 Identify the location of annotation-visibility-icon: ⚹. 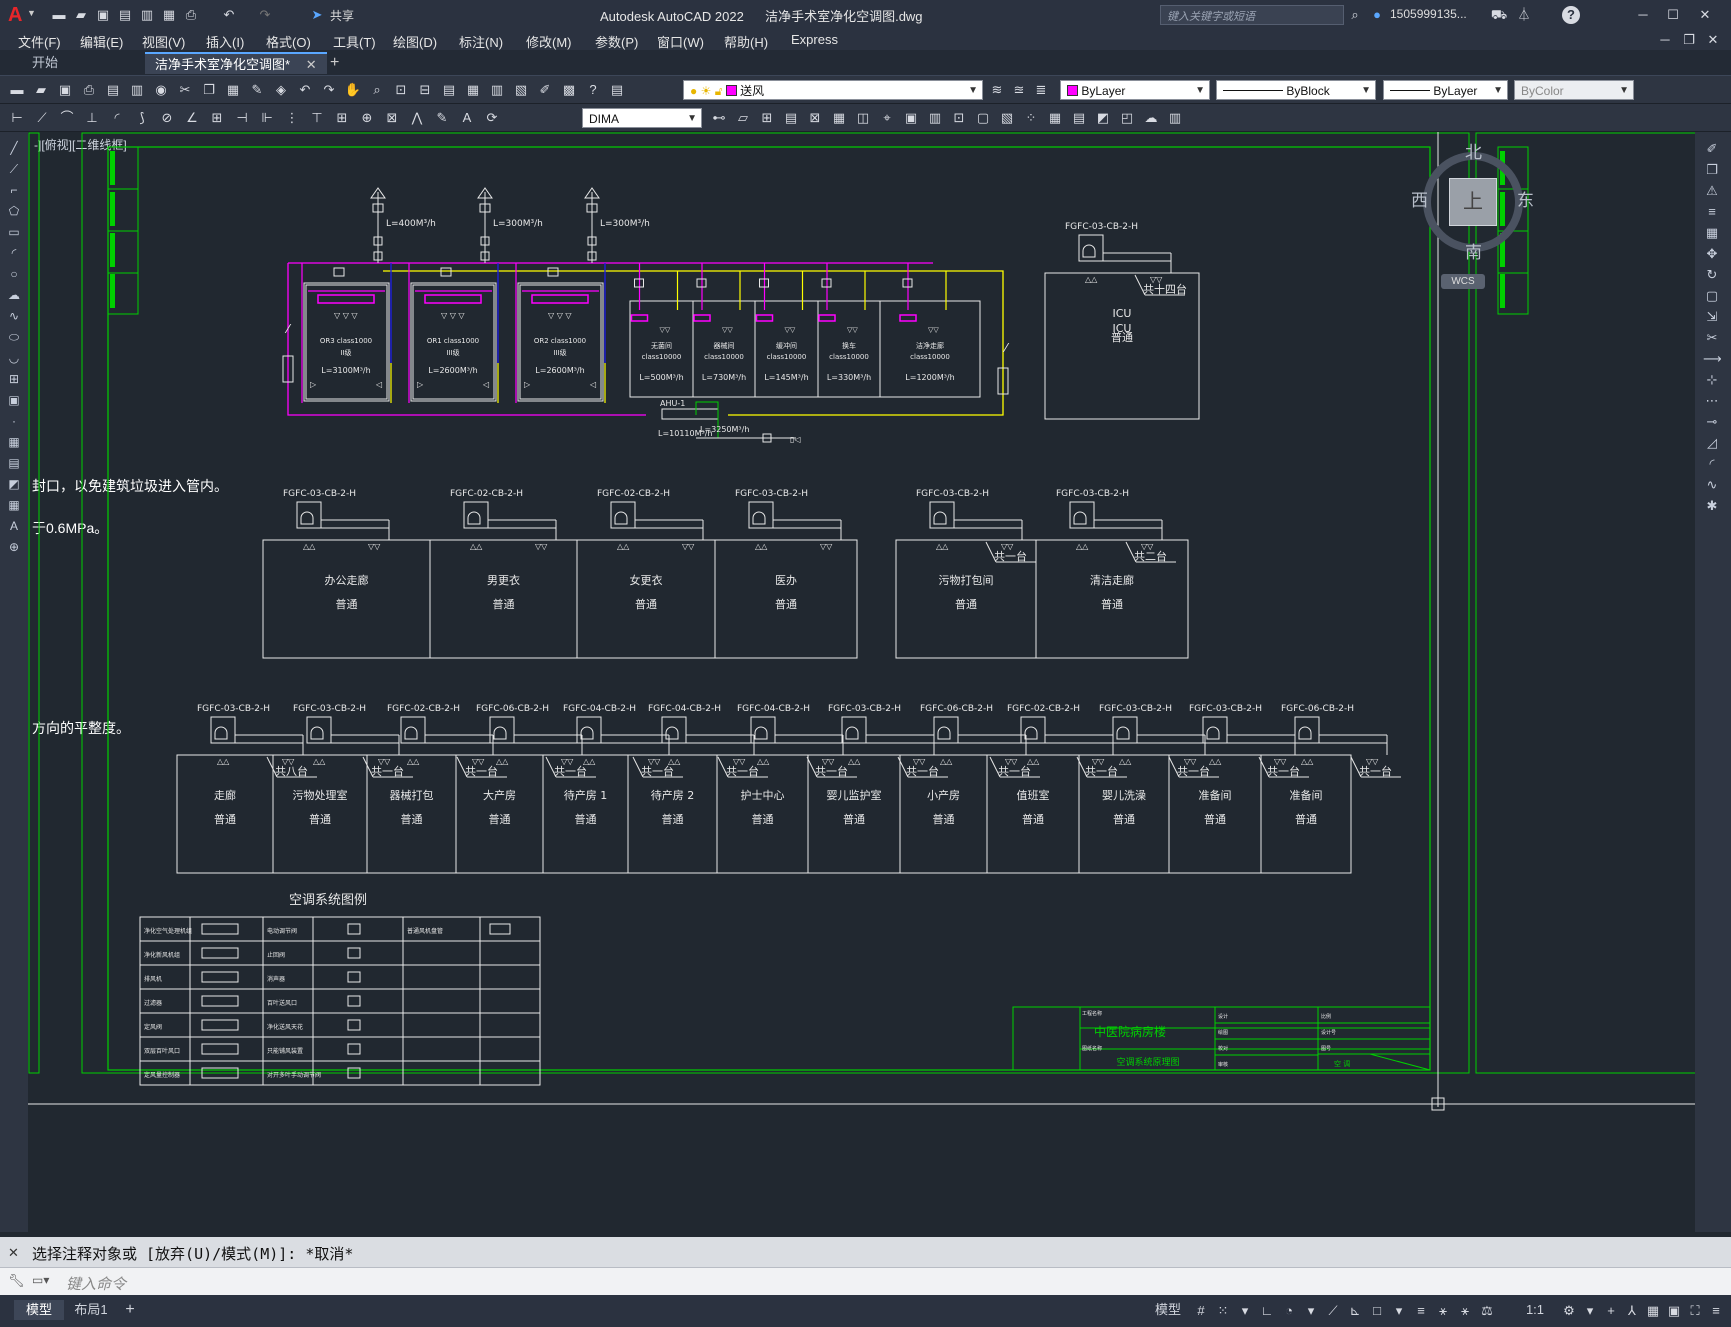
(1443, 1311).